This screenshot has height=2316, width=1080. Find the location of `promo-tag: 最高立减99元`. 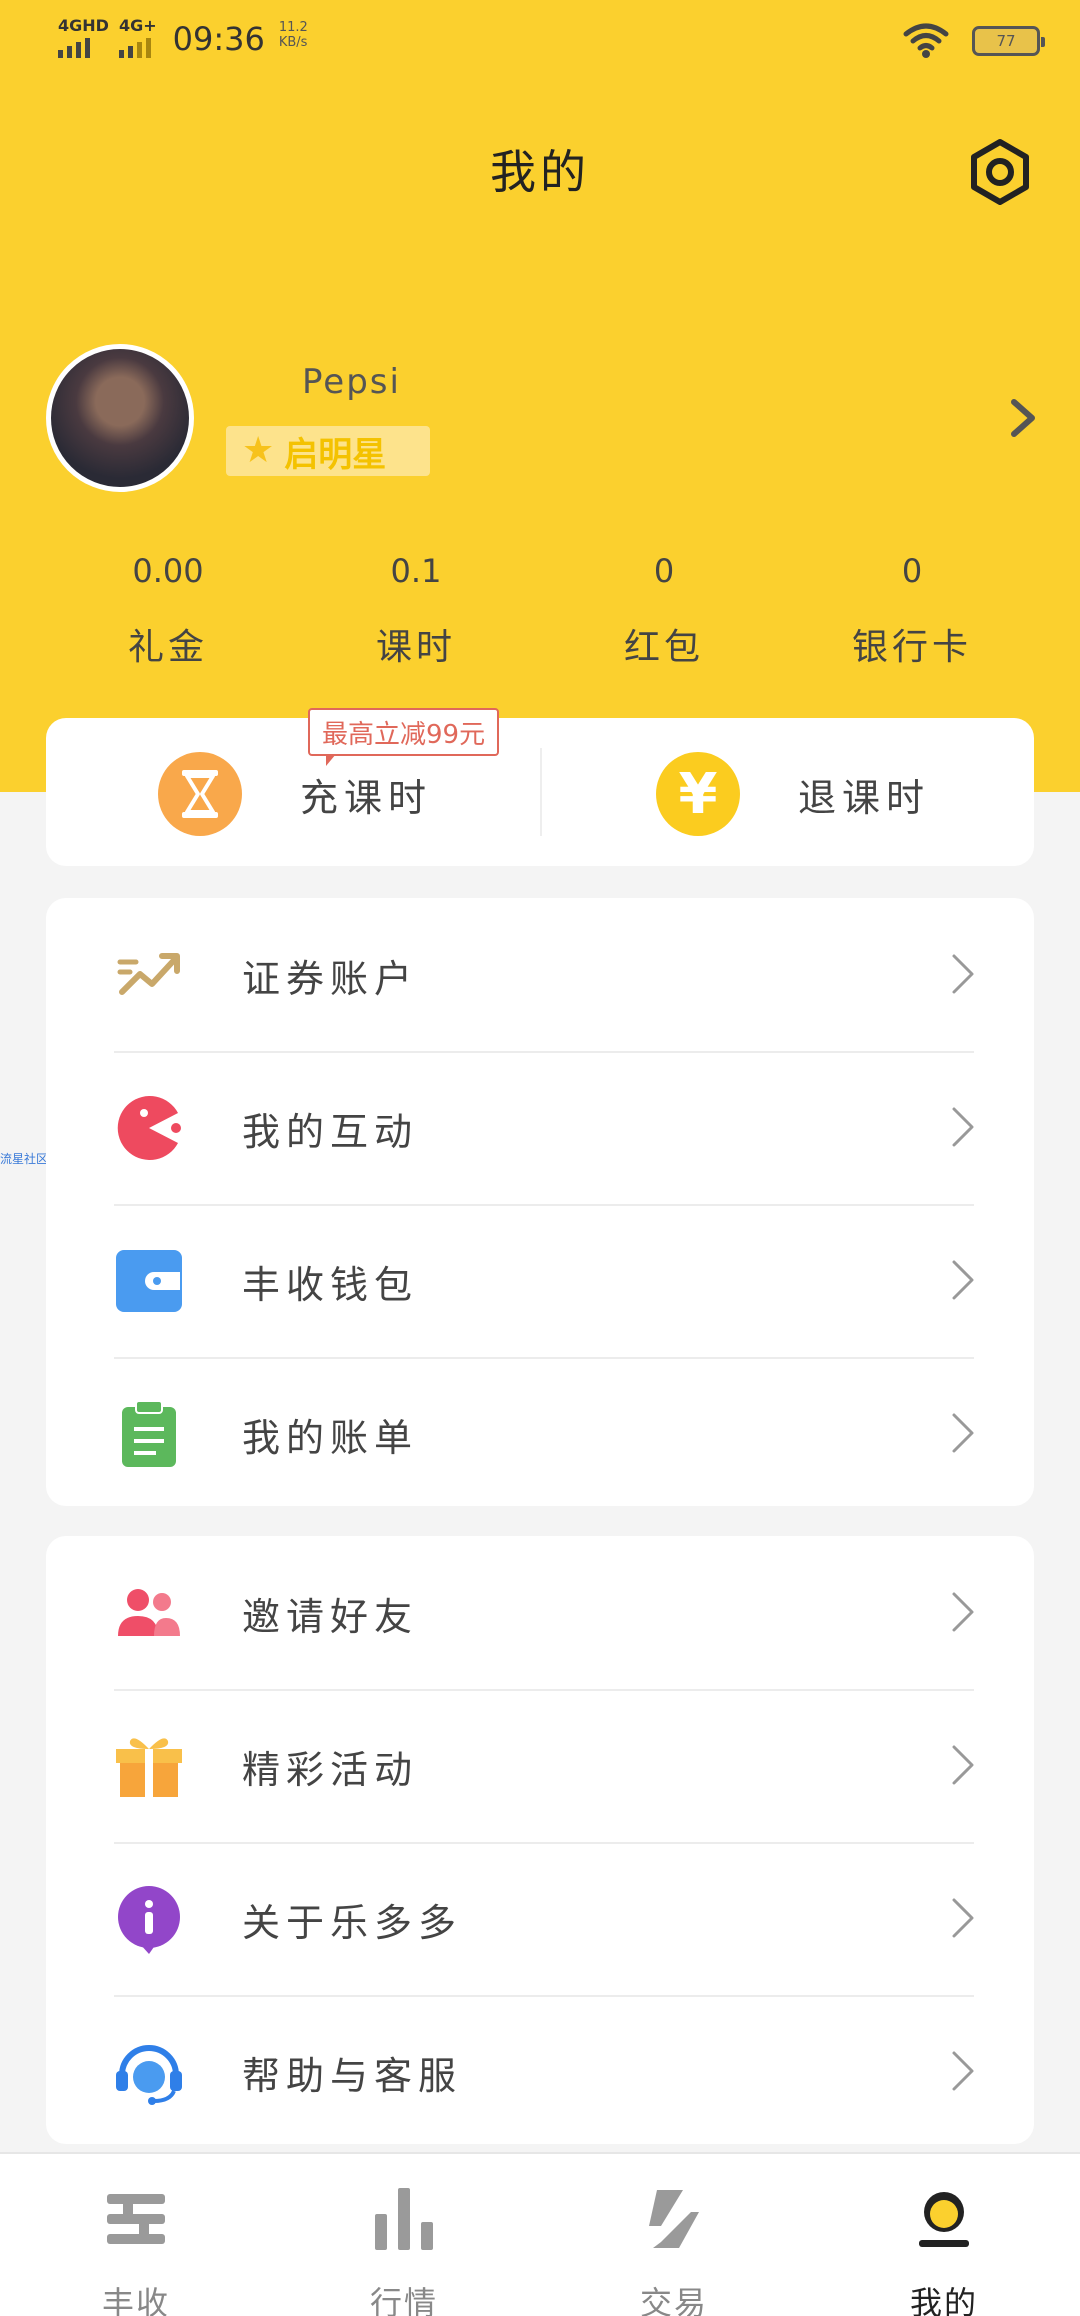

promo-tag: 最高立减99元 is located at coordinates (404, 737).